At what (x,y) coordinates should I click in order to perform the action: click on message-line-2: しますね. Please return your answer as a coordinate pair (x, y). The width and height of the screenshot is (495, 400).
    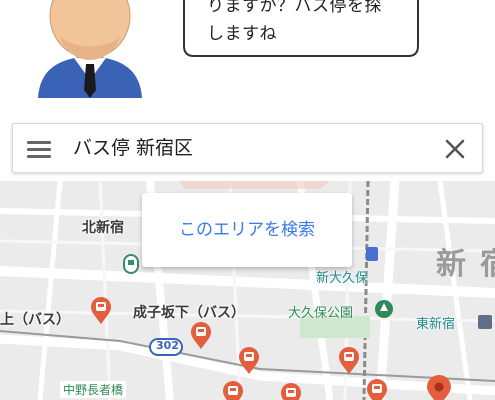
    Looking at the image, I should click on (242, 34).